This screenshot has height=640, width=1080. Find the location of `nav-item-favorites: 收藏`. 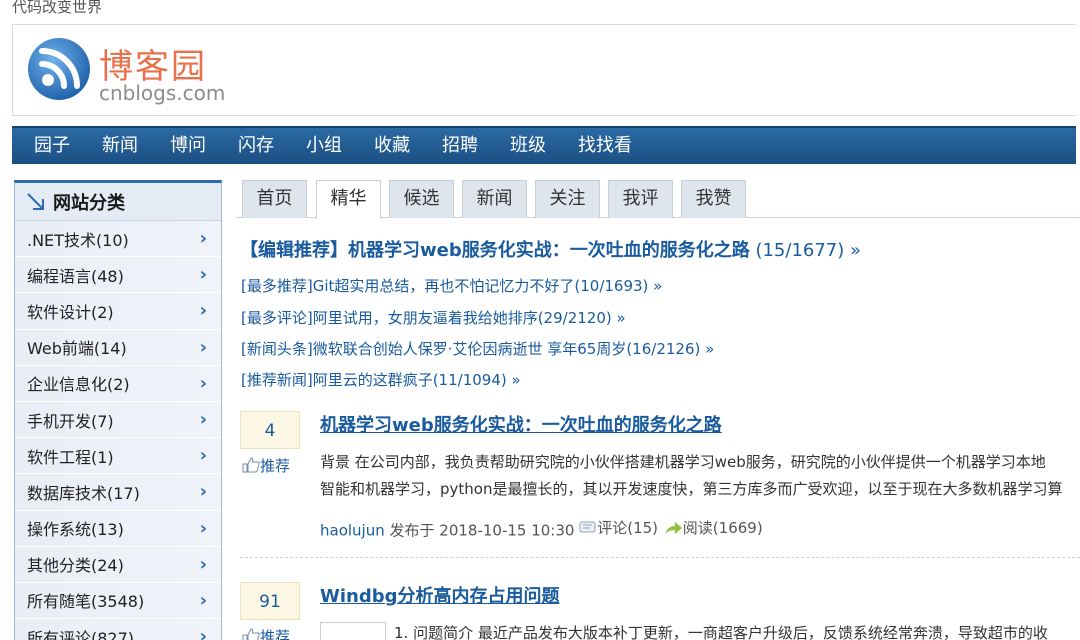

nav-item-favorites: 收藏 is located at coordinates (392, 146).